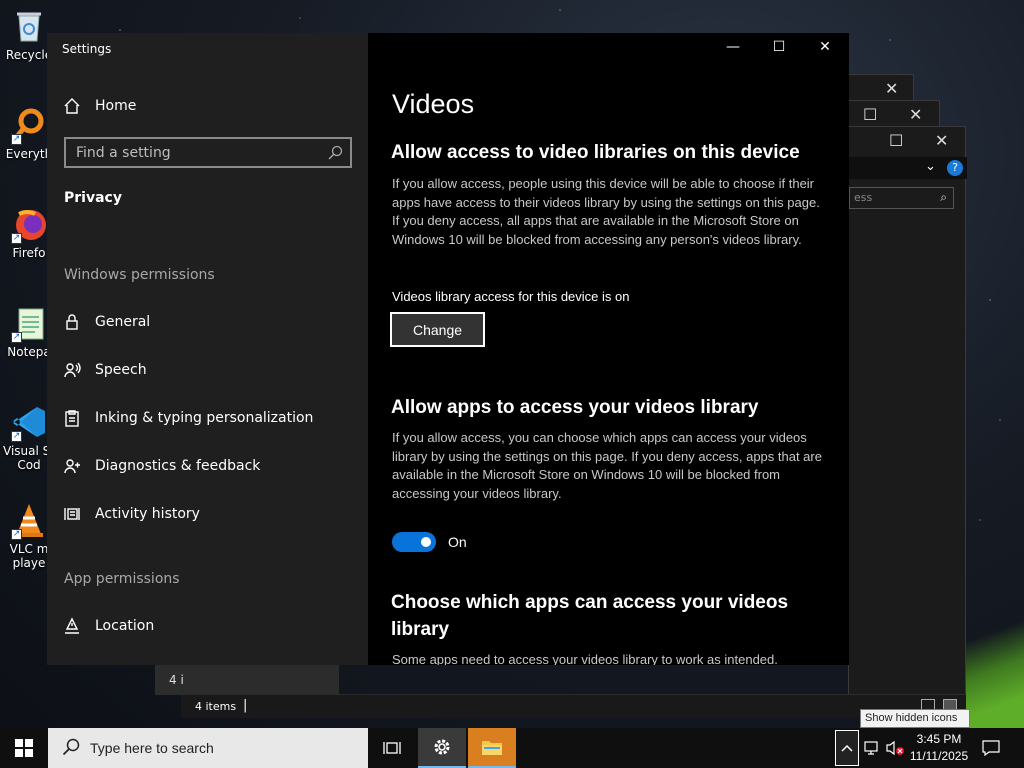  Describe the element at coordinates (863, 197) in the screenshot. I see `explorer-search-placeholder: ess` at that location.